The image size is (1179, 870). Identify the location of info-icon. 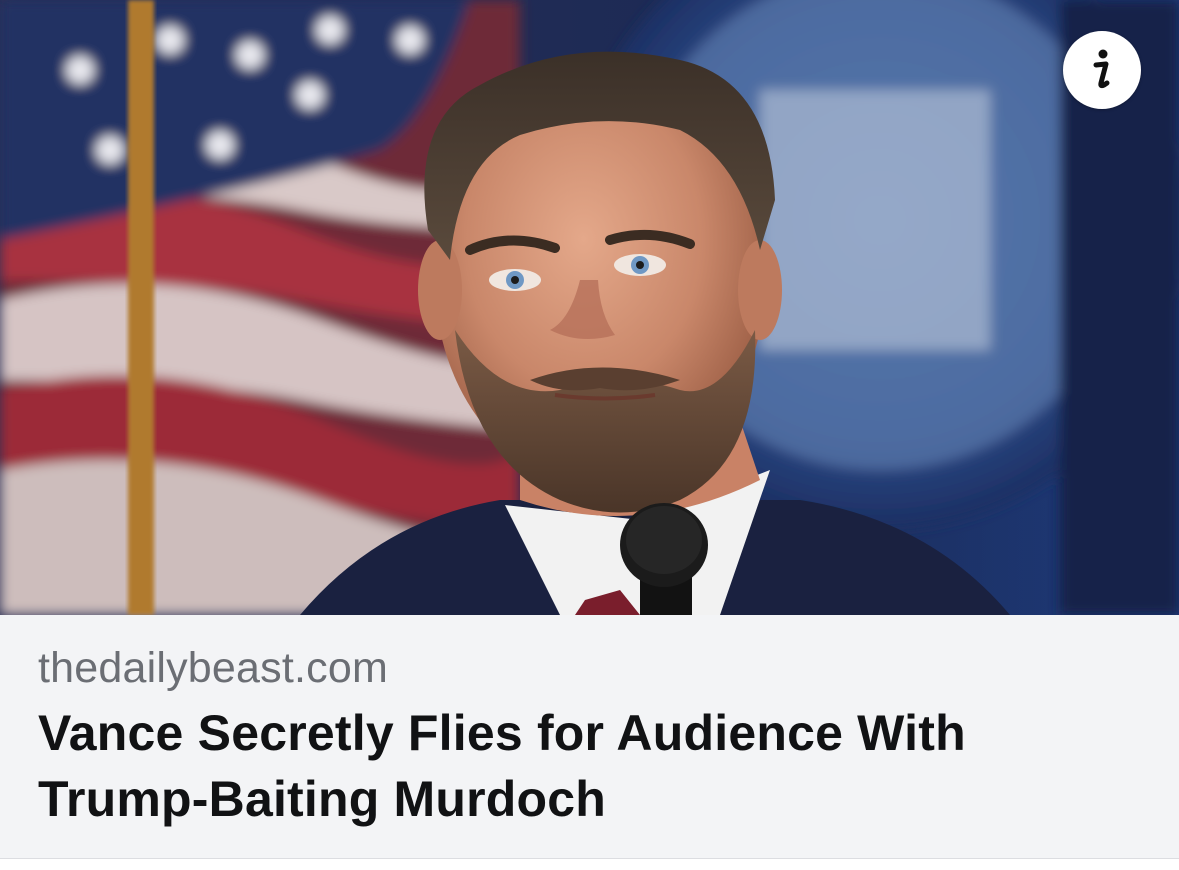
(1101, 69).